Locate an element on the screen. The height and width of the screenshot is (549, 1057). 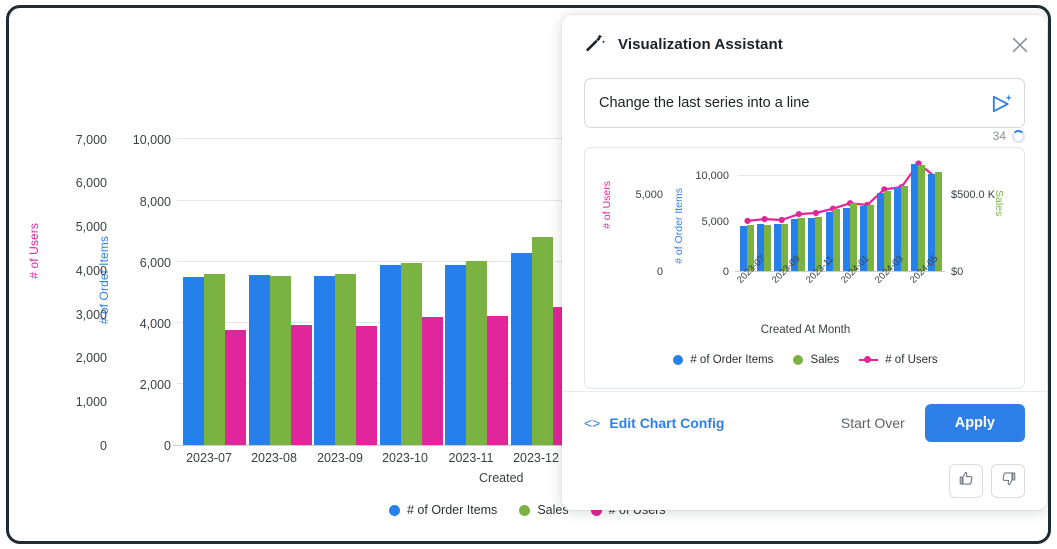
main-xaxis-line is located at coordinates (370, 445).